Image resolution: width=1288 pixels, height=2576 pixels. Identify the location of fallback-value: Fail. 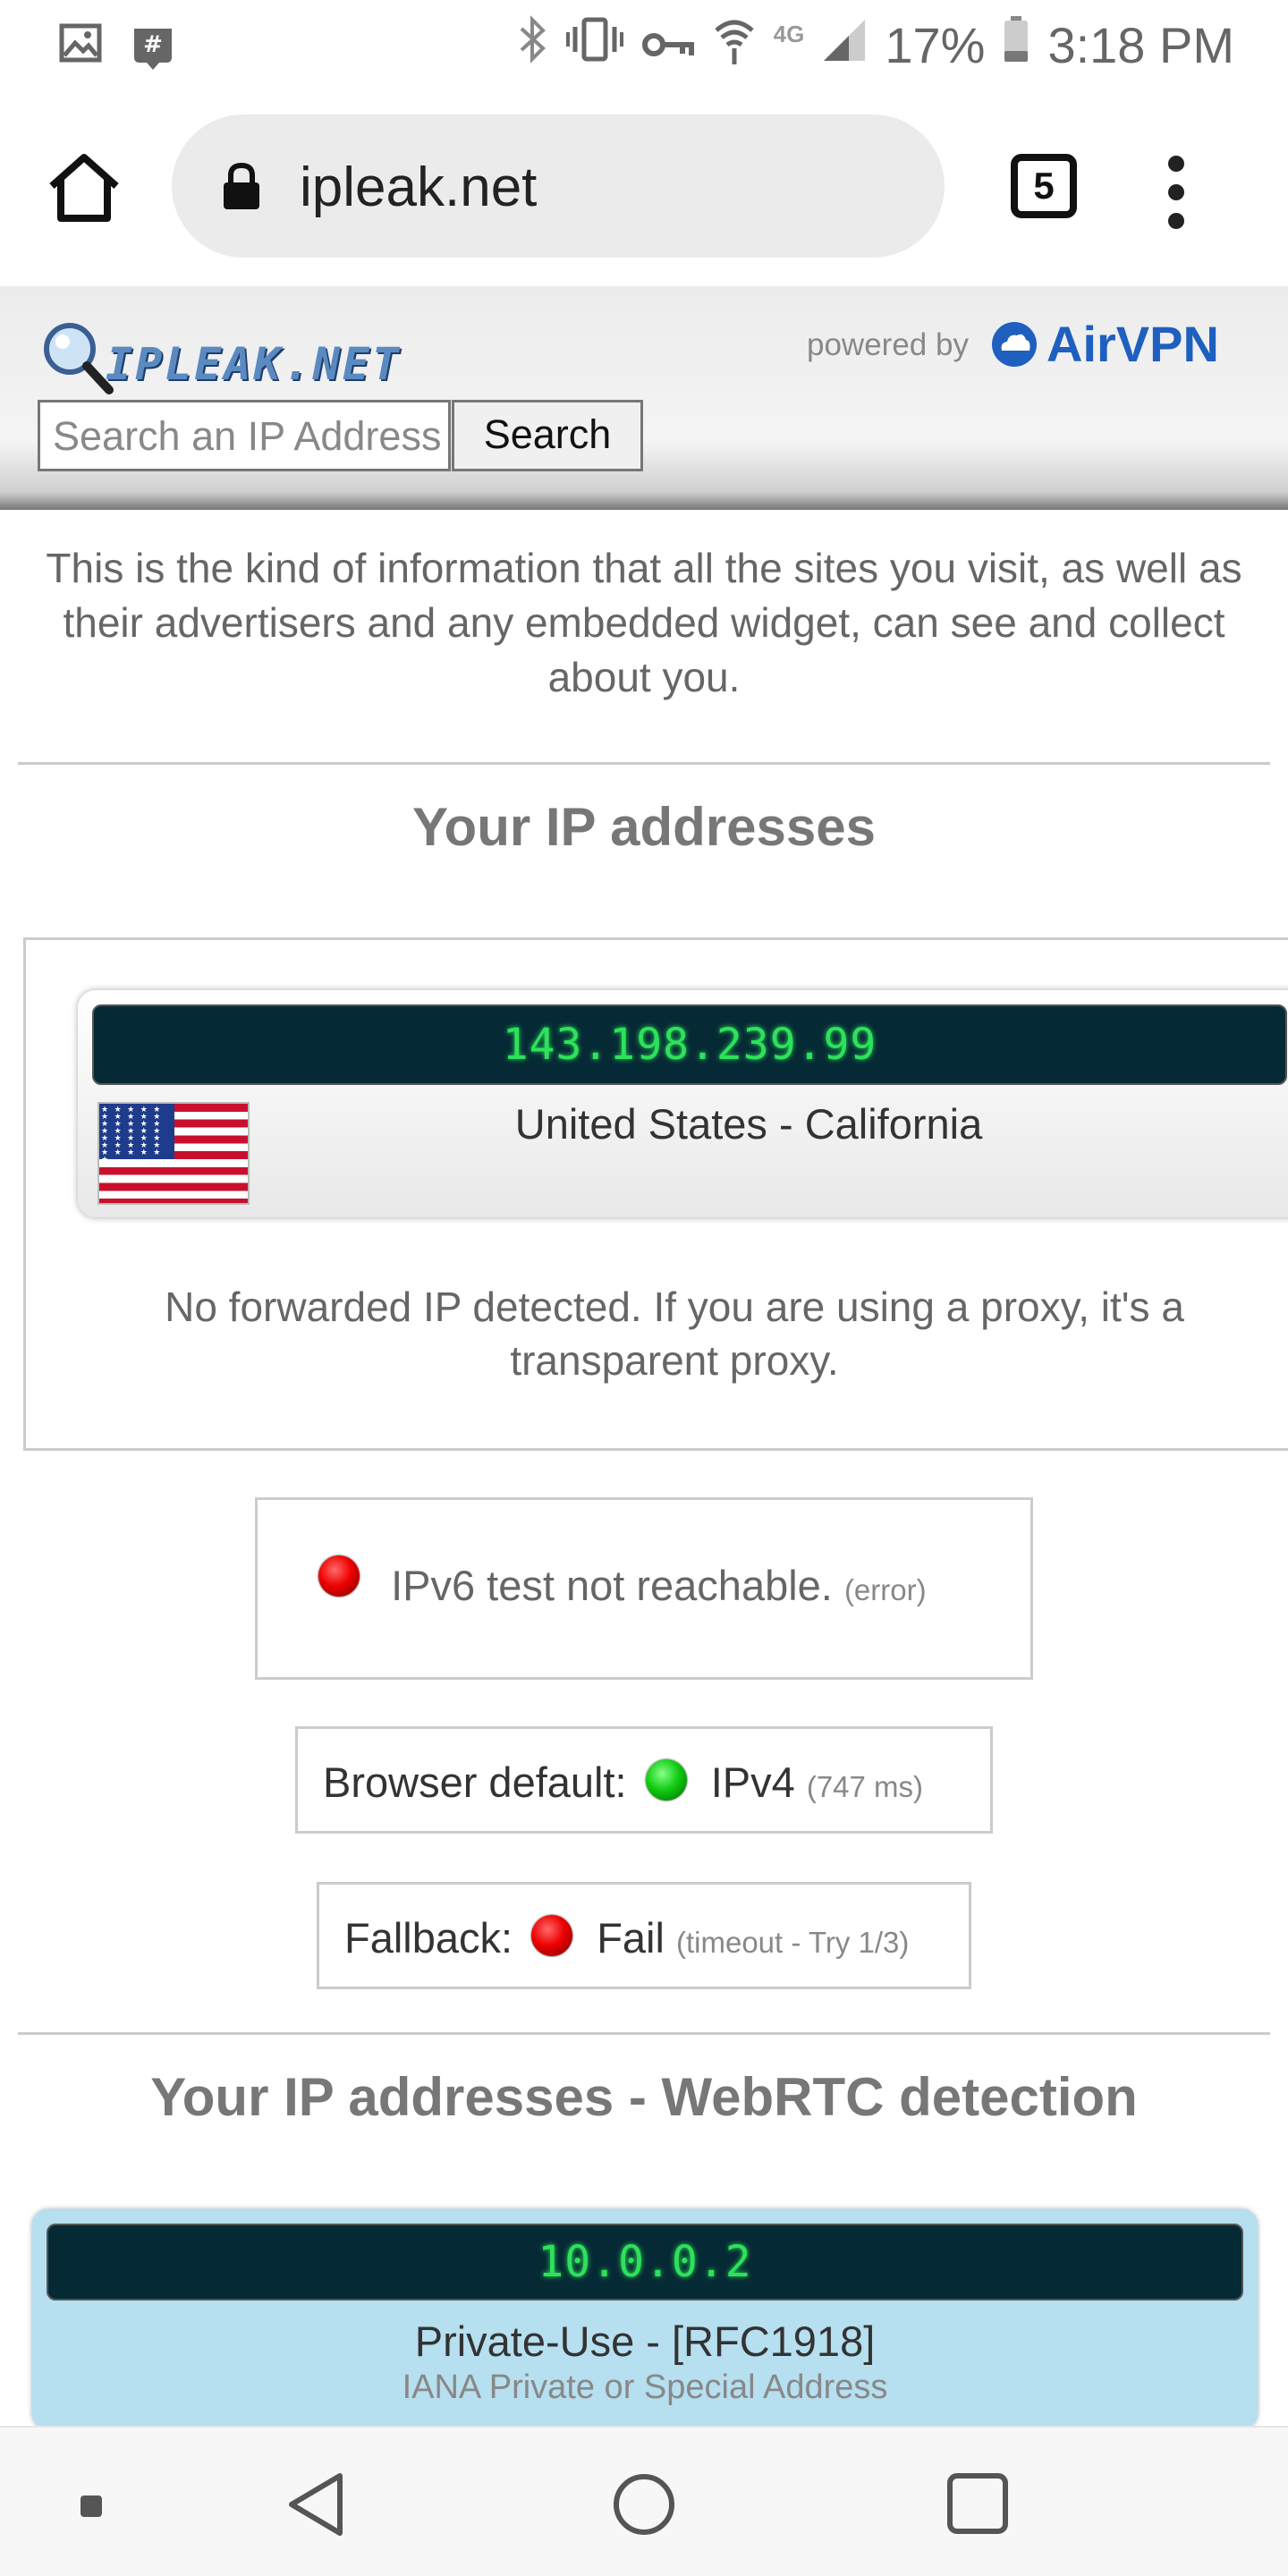
(631, 1938).